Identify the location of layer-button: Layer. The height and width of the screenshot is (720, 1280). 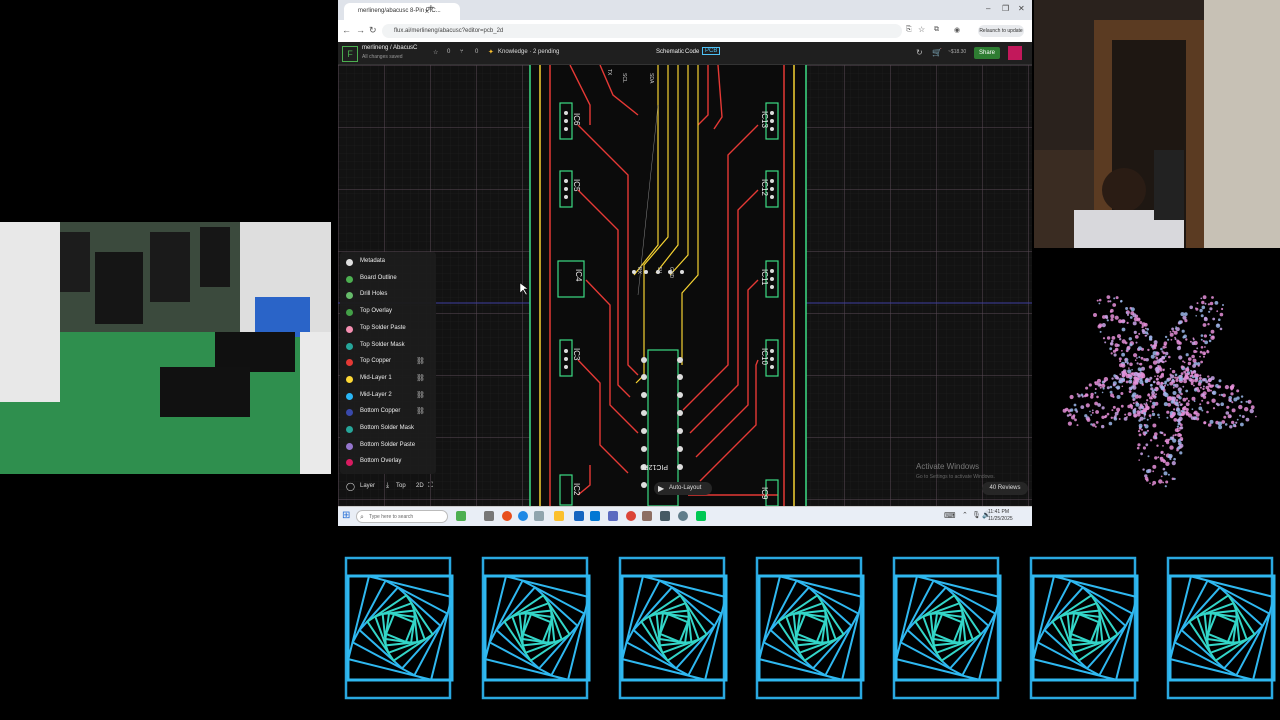
(367, 486).